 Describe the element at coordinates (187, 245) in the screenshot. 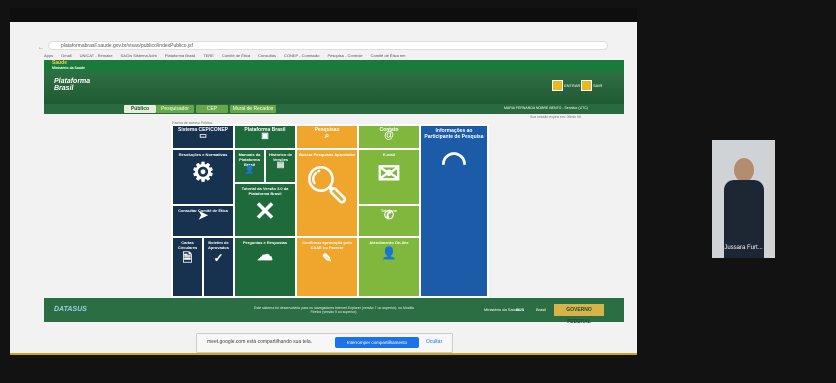

I see `tile-label: Cartas Circulares` at that location.